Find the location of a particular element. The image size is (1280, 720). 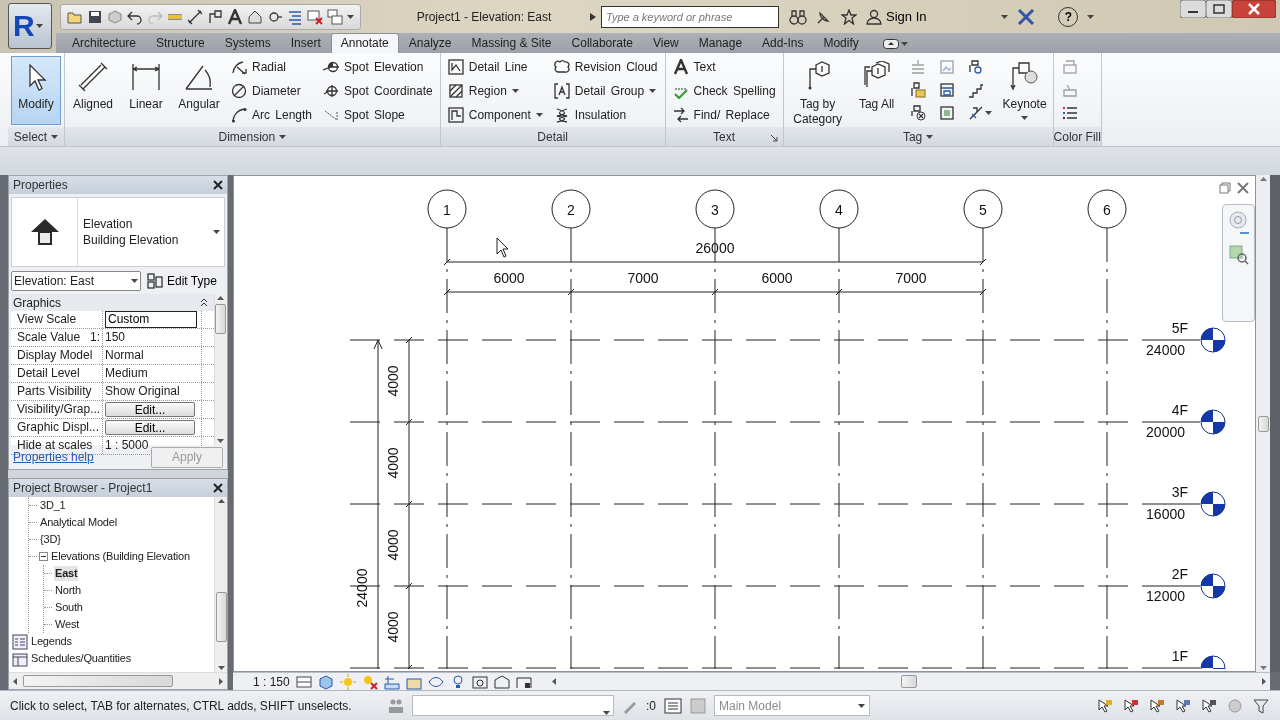

ribbon-tab: View is located at coordinates (665, 43).